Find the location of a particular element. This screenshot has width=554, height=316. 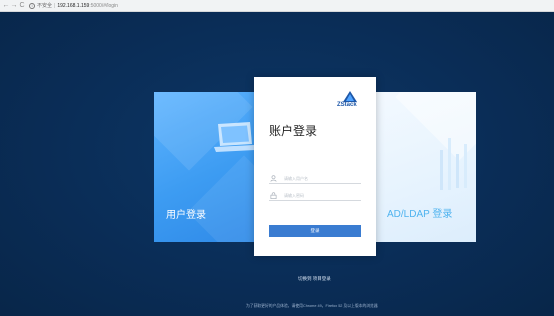

login-panel: ZStack 账户登录 登录 is located at coordinates (315, 166).